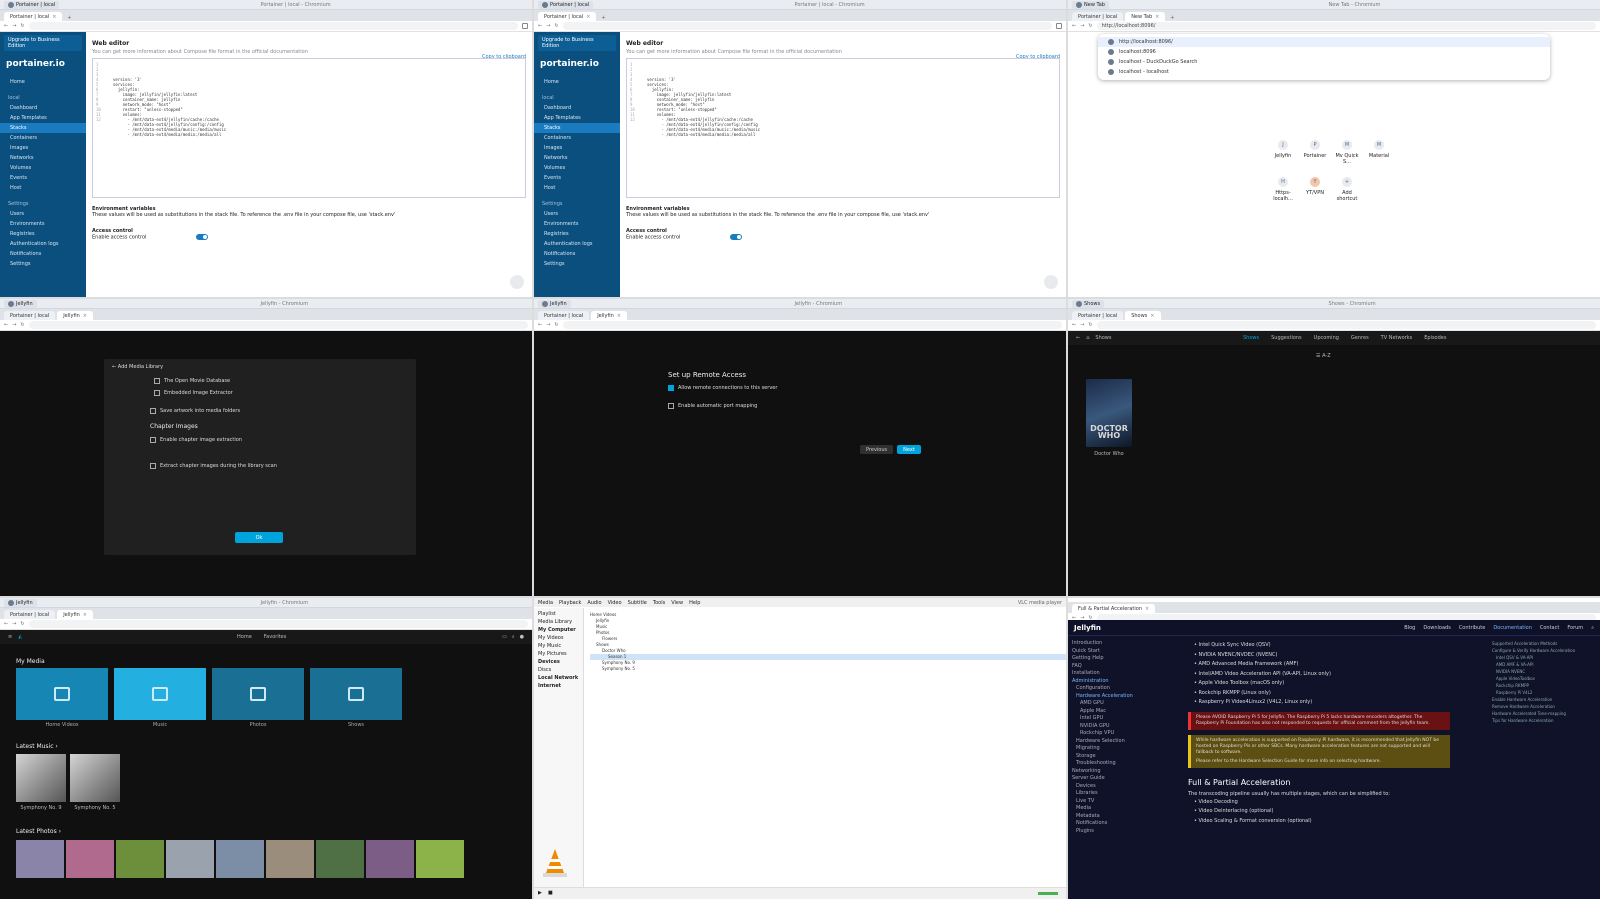  Describe the element at coordinates (1592, 628) in the screenshot. I see `search-icon: ⌕` at that location.